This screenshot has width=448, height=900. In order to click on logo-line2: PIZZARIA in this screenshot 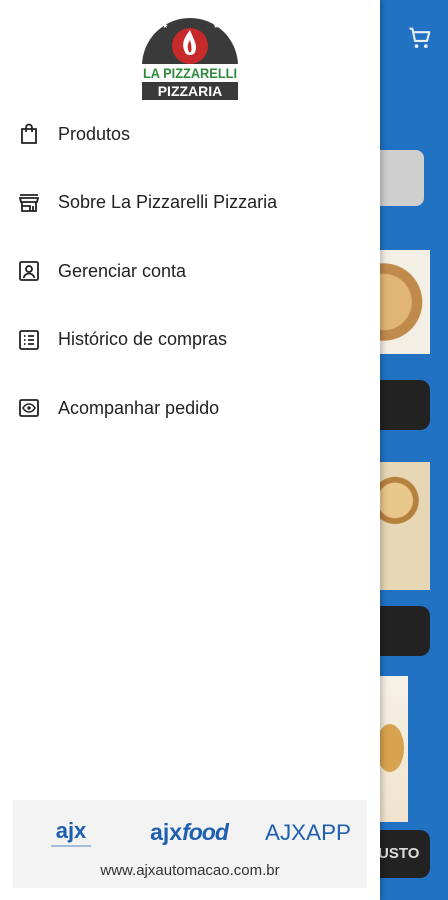, I will do `click(190, 91)`.